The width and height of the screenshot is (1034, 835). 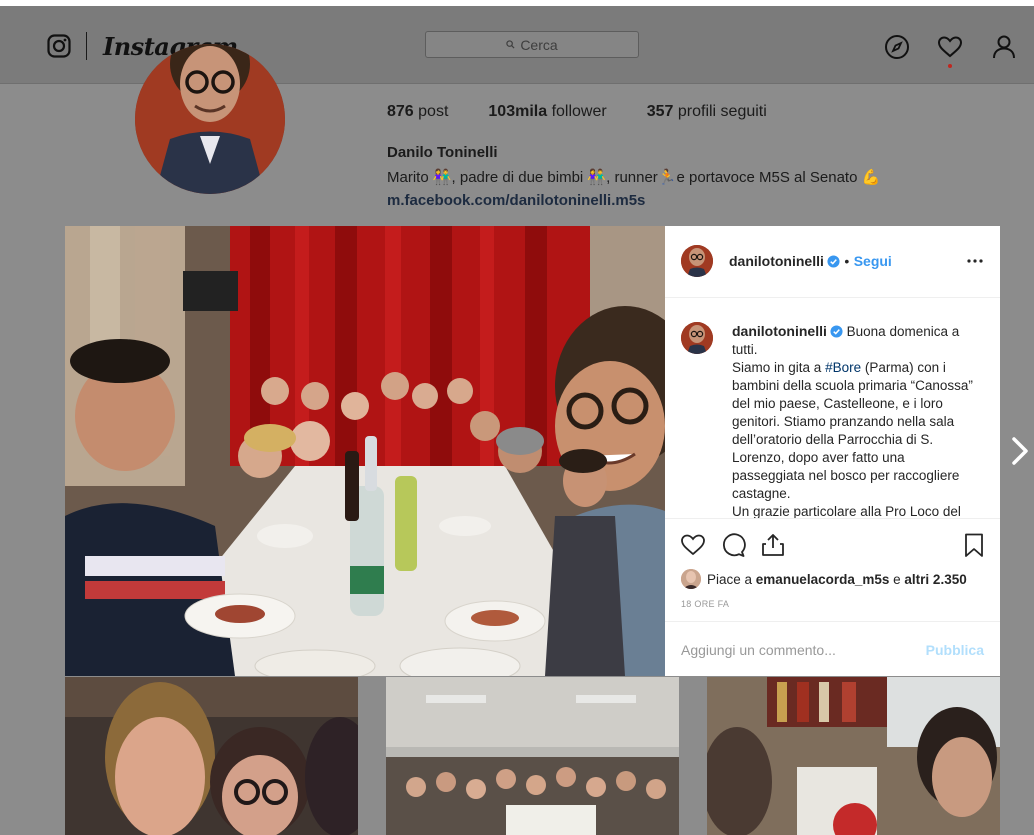 I want to click on comment-box: Aggiungi un commento... Pubblica, so click(x=832, y=649).